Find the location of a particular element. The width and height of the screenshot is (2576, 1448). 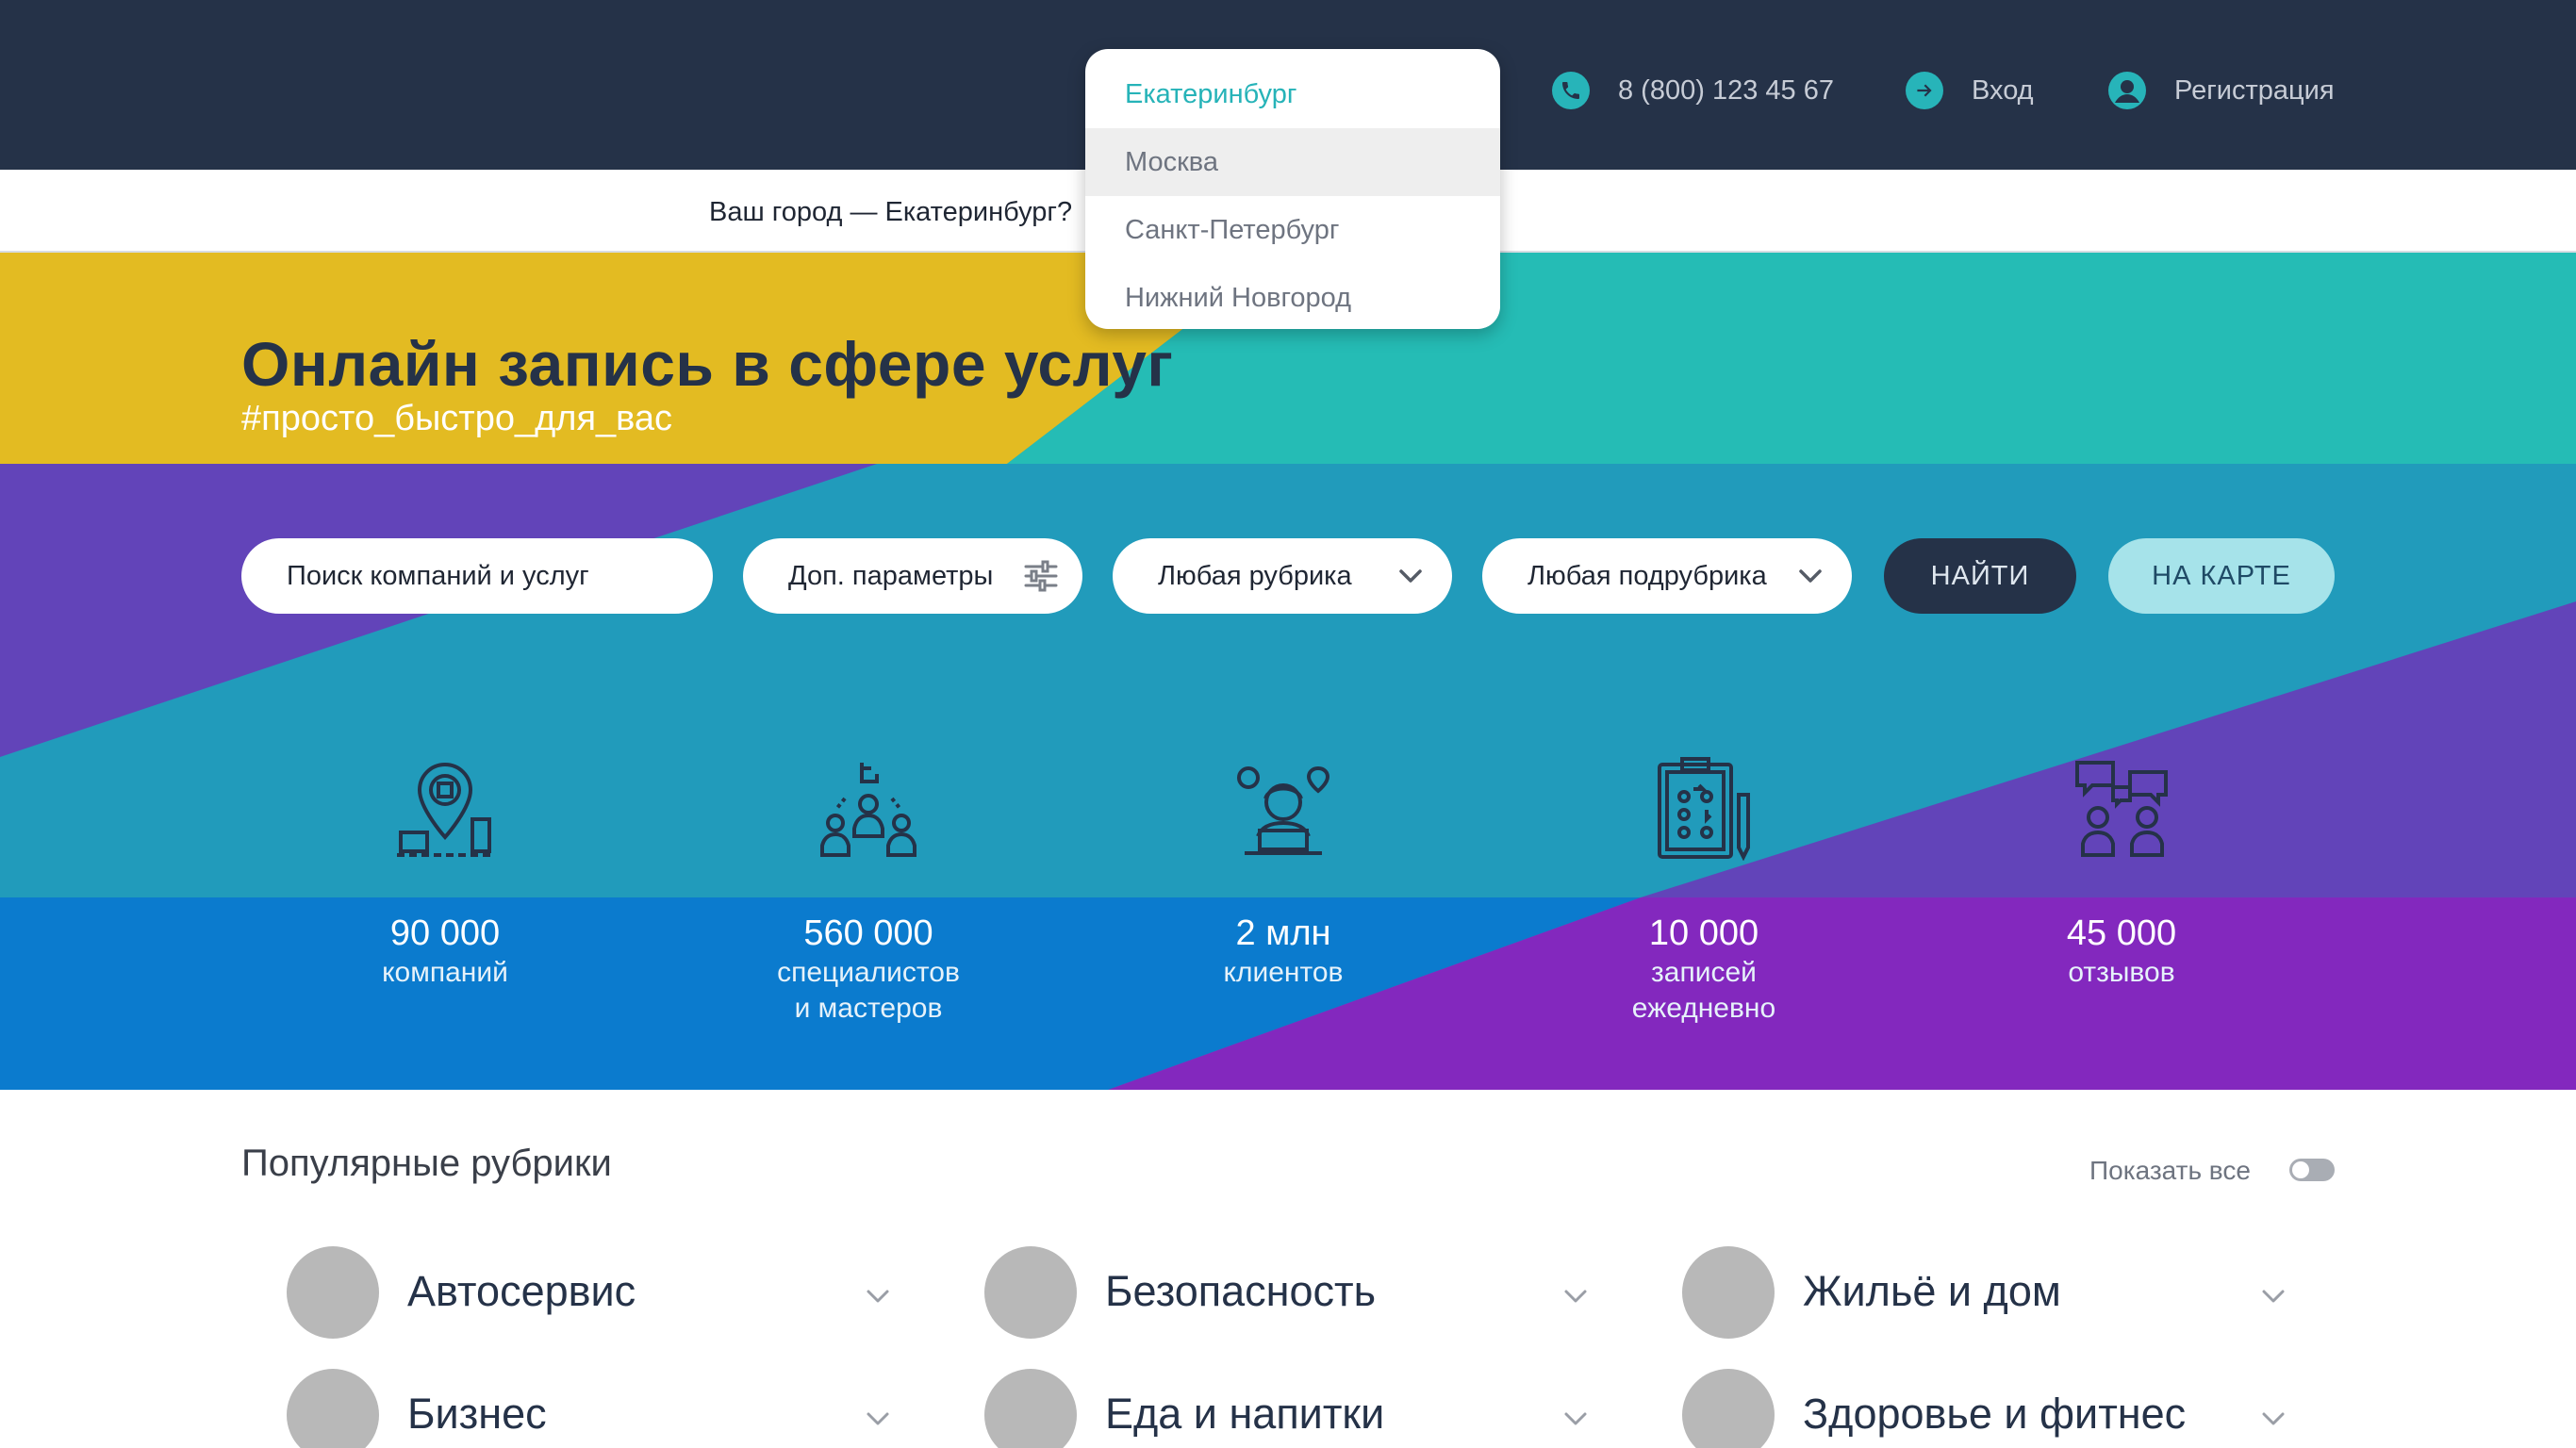

popular-rubrics-title: Популярные рубрики is located at coordinates (426, 1163).